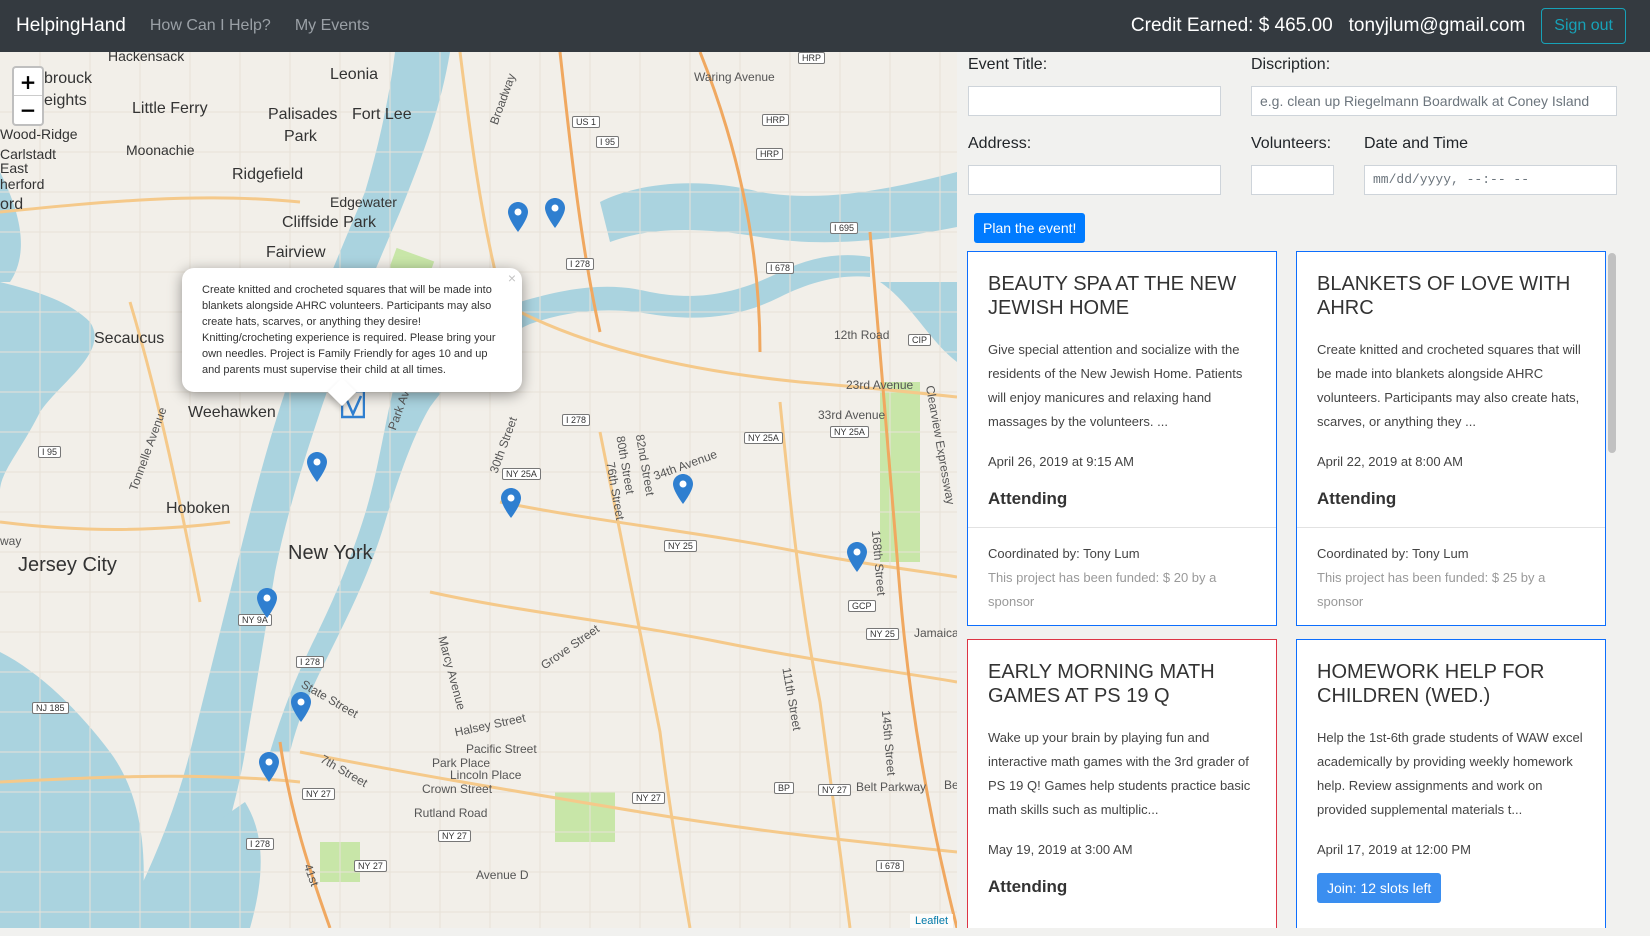 The height and width of the screenshot is (936, 1650). What do you see at coordinates (844, 228) in the screenshot?
I see `shield-i695: I 695` at bounding box center [844, 228].